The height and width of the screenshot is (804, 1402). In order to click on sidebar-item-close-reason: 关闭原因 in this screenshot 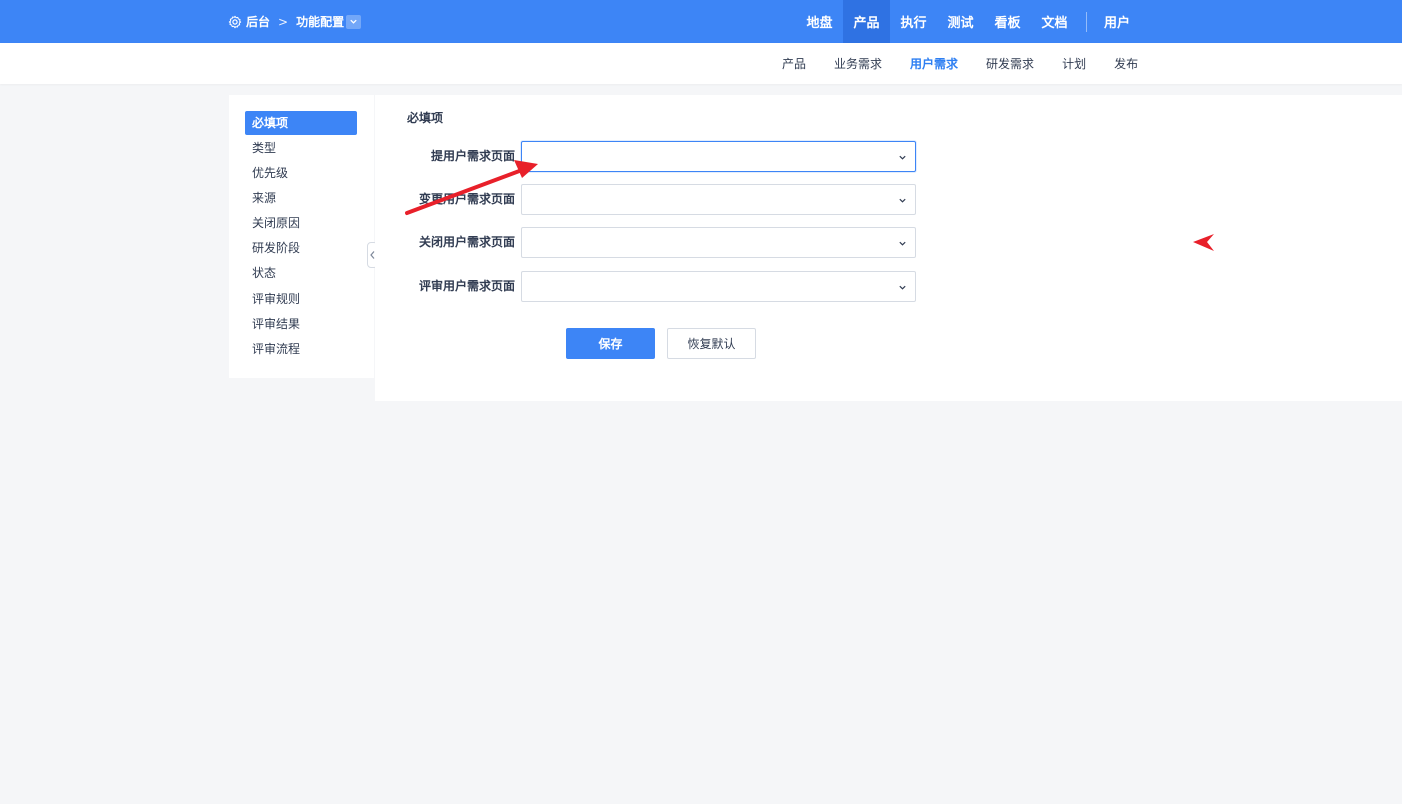, I will do `click(301, 223)`.